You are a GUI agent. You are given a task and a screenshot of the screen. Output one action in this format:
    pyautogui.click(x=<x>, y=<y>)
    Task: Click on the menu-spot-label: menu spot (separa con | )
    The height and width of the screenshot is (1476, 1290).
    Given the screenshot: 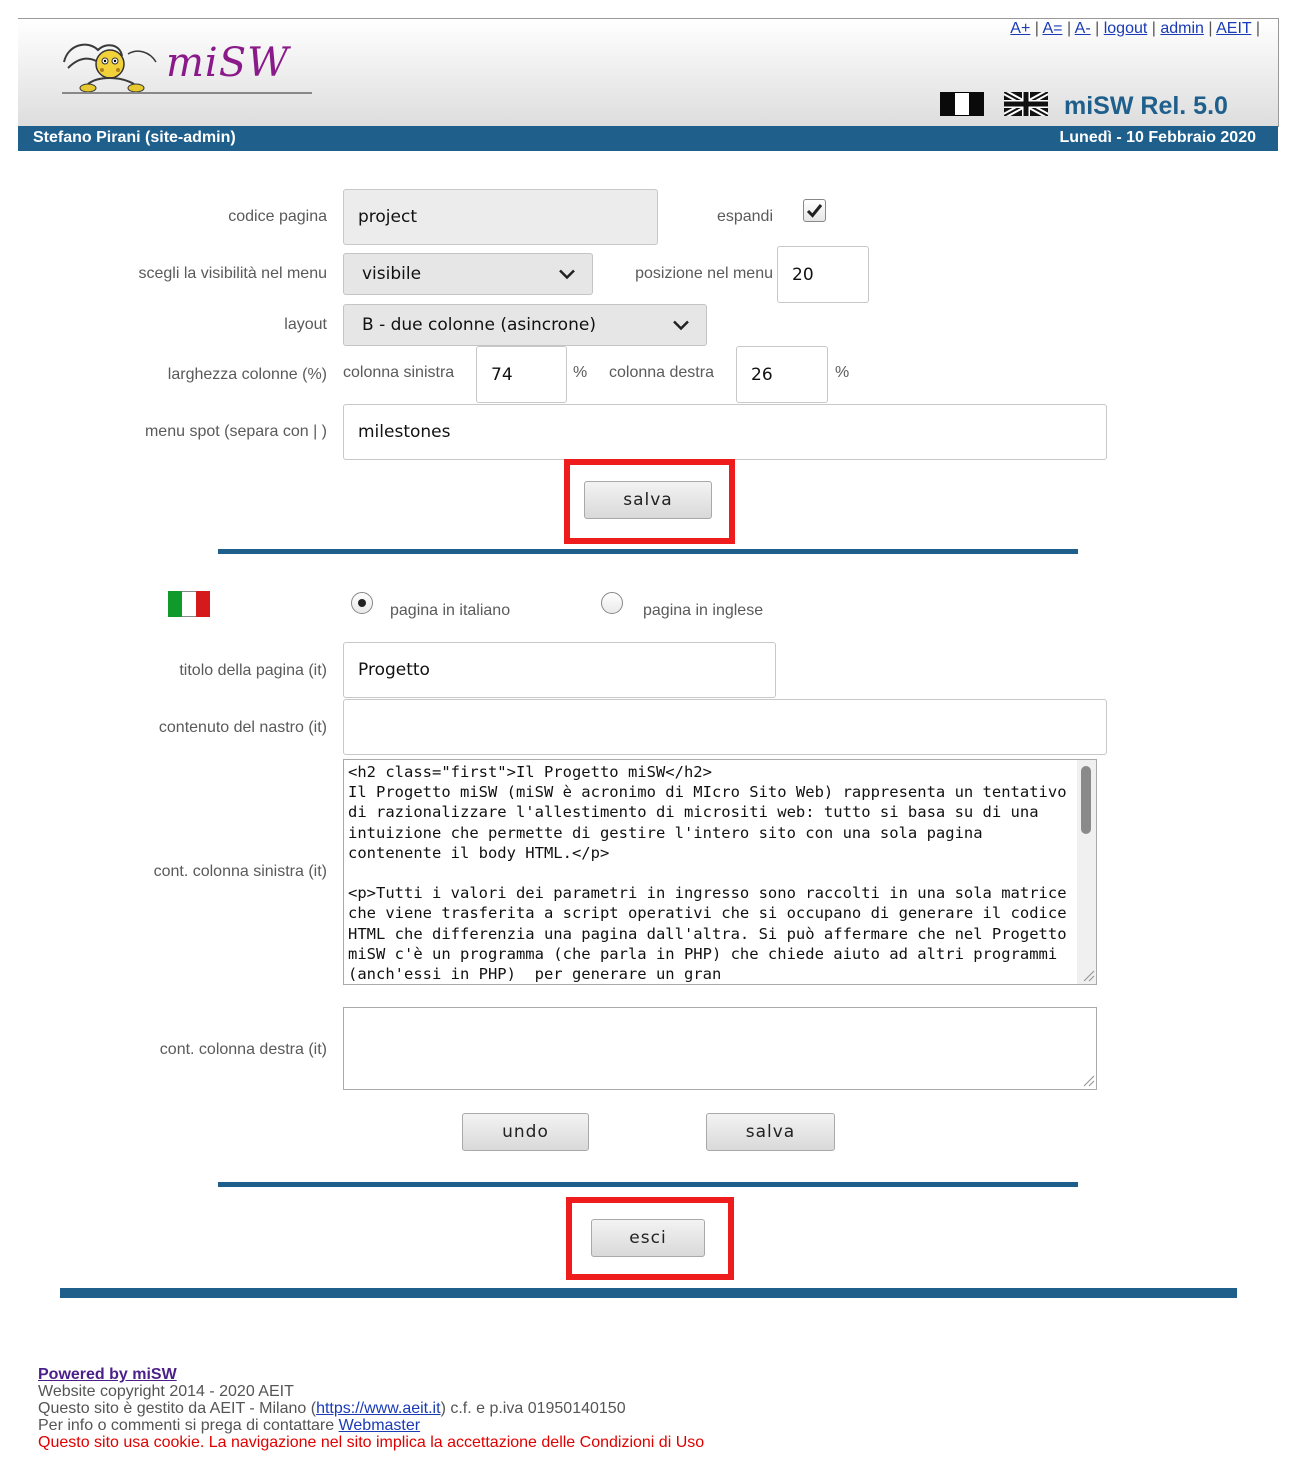 What is the action you would take?
    pyautogui.click(x=235, y=431)
    